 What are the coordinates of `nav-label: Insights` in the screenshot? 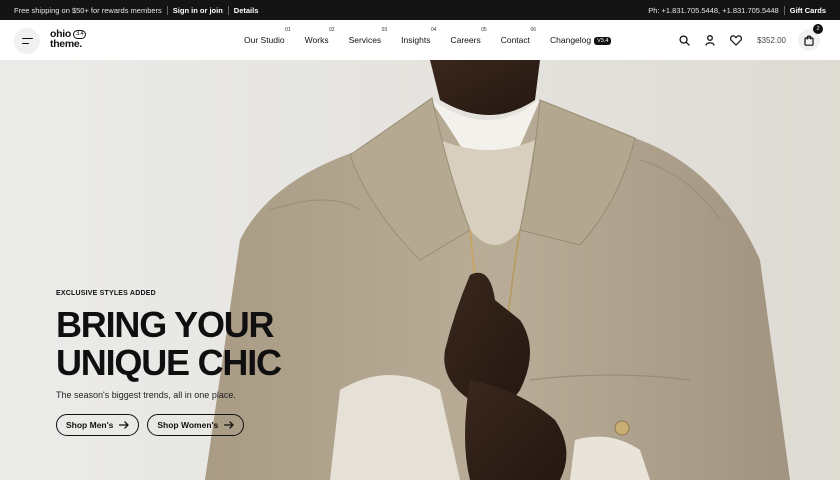 It's located at (416, 40).